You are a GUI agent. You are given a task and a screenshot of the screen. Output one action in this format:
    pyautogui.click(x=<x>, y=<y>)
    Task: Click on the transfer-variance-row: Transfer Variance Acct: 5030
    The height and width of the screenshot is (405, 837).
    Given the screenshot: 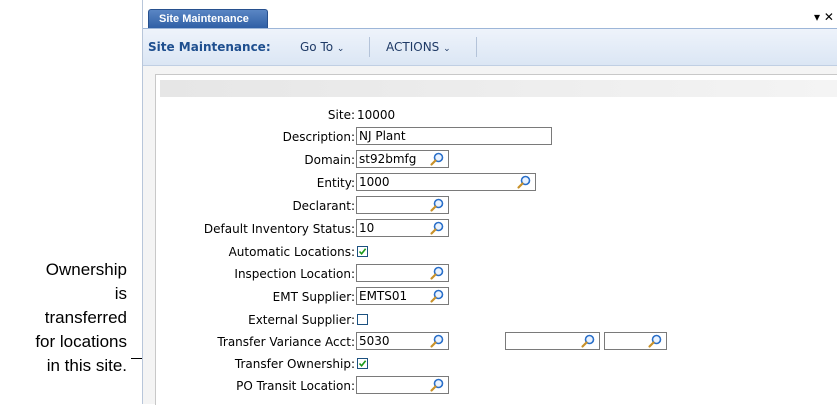 What is the action you would take?
    pyautogui.click(x=496, y=342)
    